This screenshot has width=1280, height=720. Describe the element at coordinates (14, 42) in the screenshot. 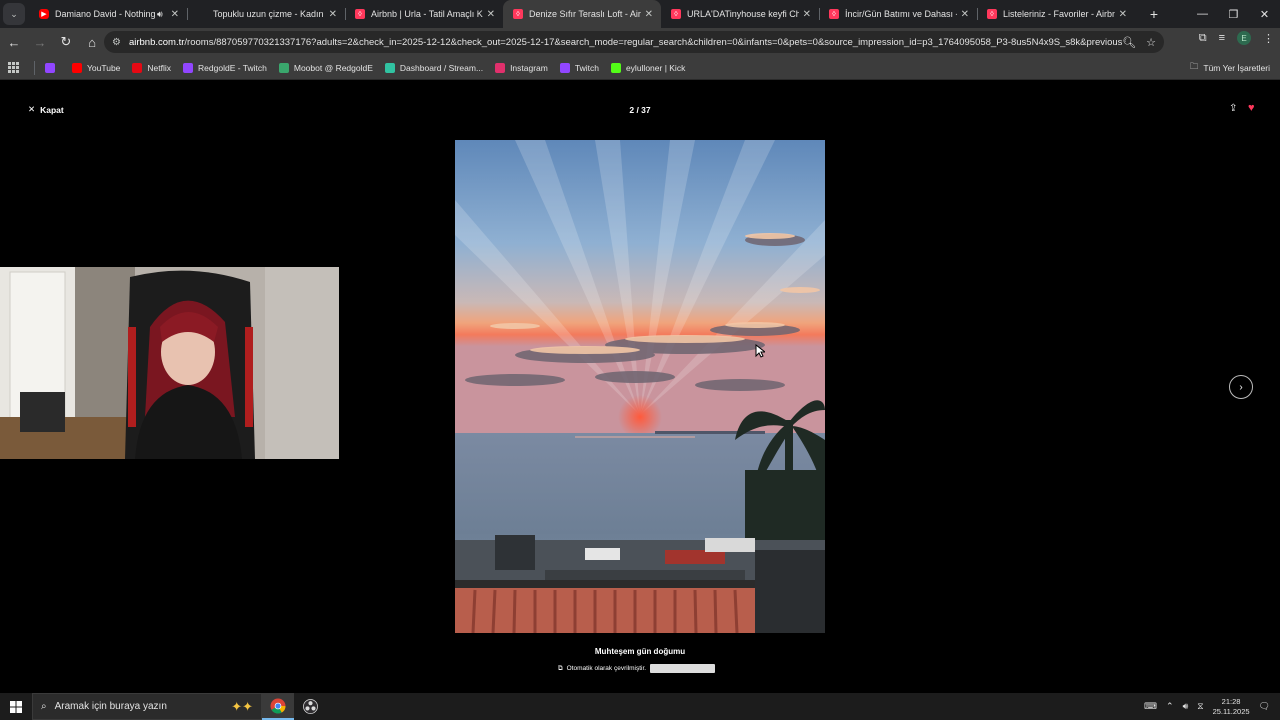

I see `back-button: ←` at that location.